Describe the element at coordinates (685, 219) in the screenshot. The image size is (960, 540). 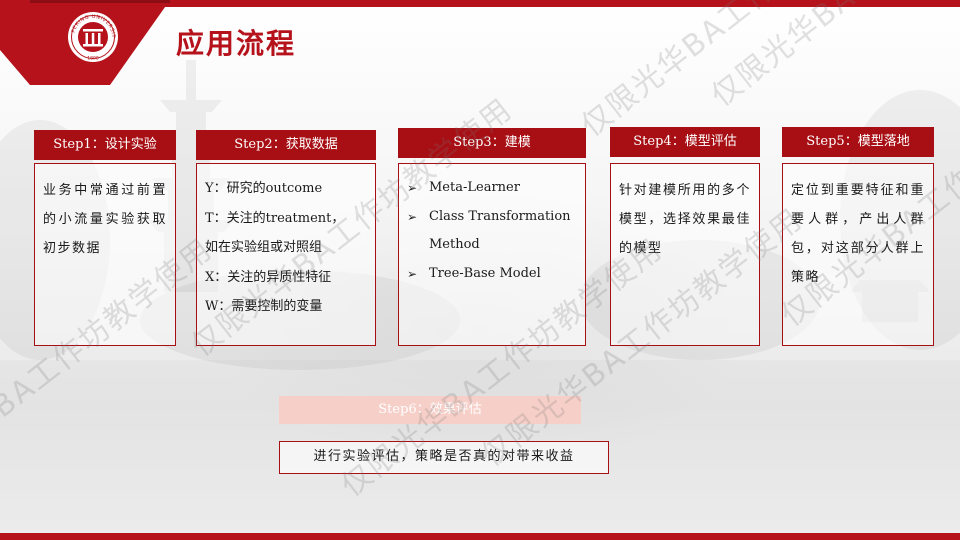
I see `step4-text: 针对建模所用的多个模型，选择效果最佳的模型` at that location.